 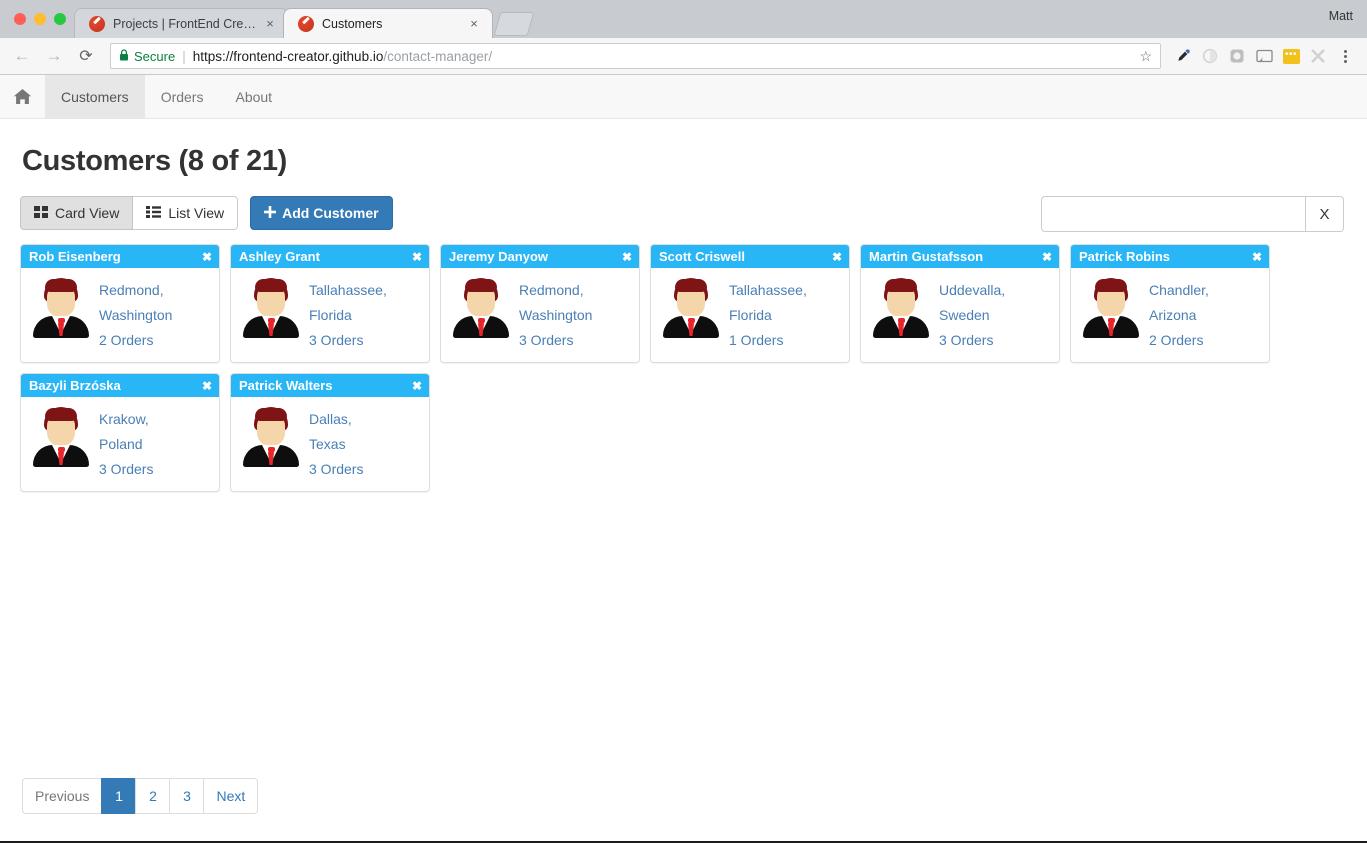 I want to click on customer-card-header: Martin Gustafsson ✖, so click(x=960, y=256).